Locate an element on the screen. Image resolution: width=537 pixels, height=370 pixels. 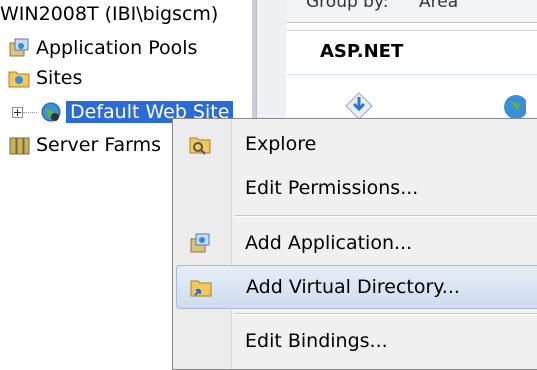
menu-item-explore: Explore is located at coordinates (356, 144).